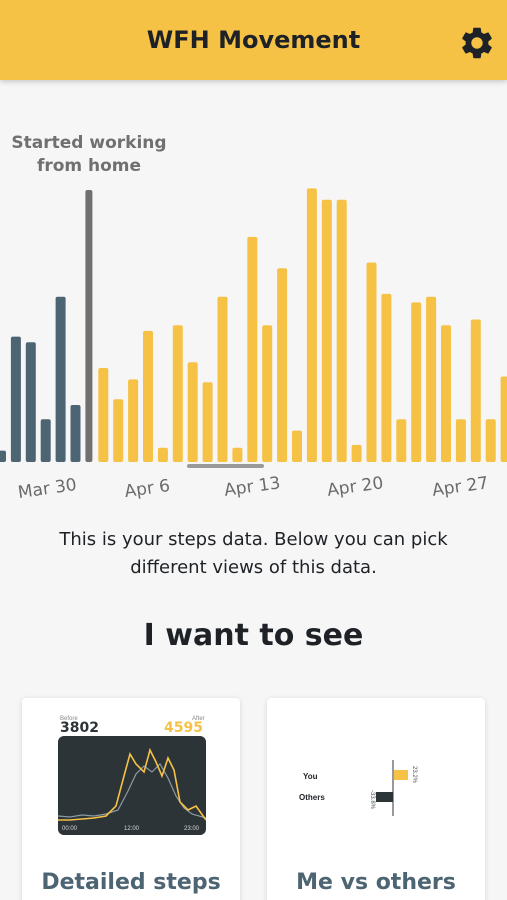  Describe the element at coordinates (70, 829) in the screenshot. I see `time-tick: 00:00` at that location.